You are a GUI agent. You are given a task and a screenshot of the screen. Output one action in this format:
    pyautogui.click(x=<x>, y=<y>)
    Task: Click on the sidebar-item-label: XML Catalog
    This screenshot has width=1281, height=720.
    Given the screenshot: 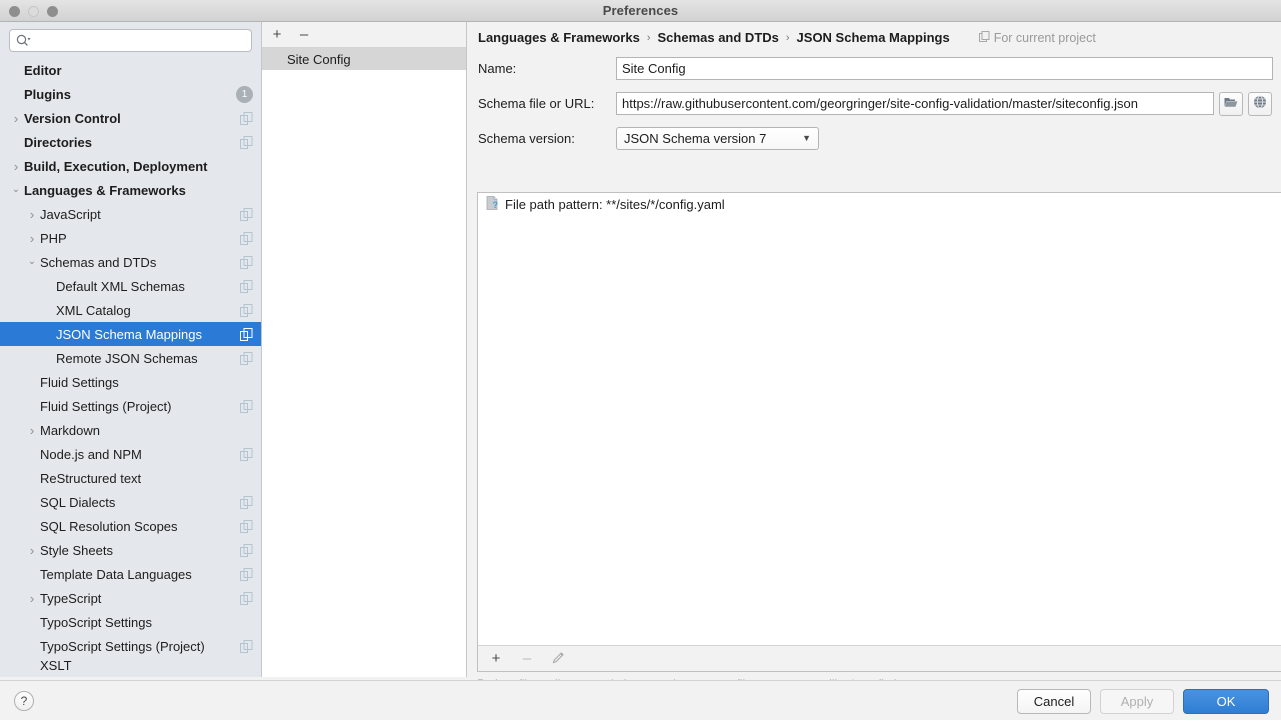 What is the action you would take?
    pyautogui.click(x=93, y=310)
    